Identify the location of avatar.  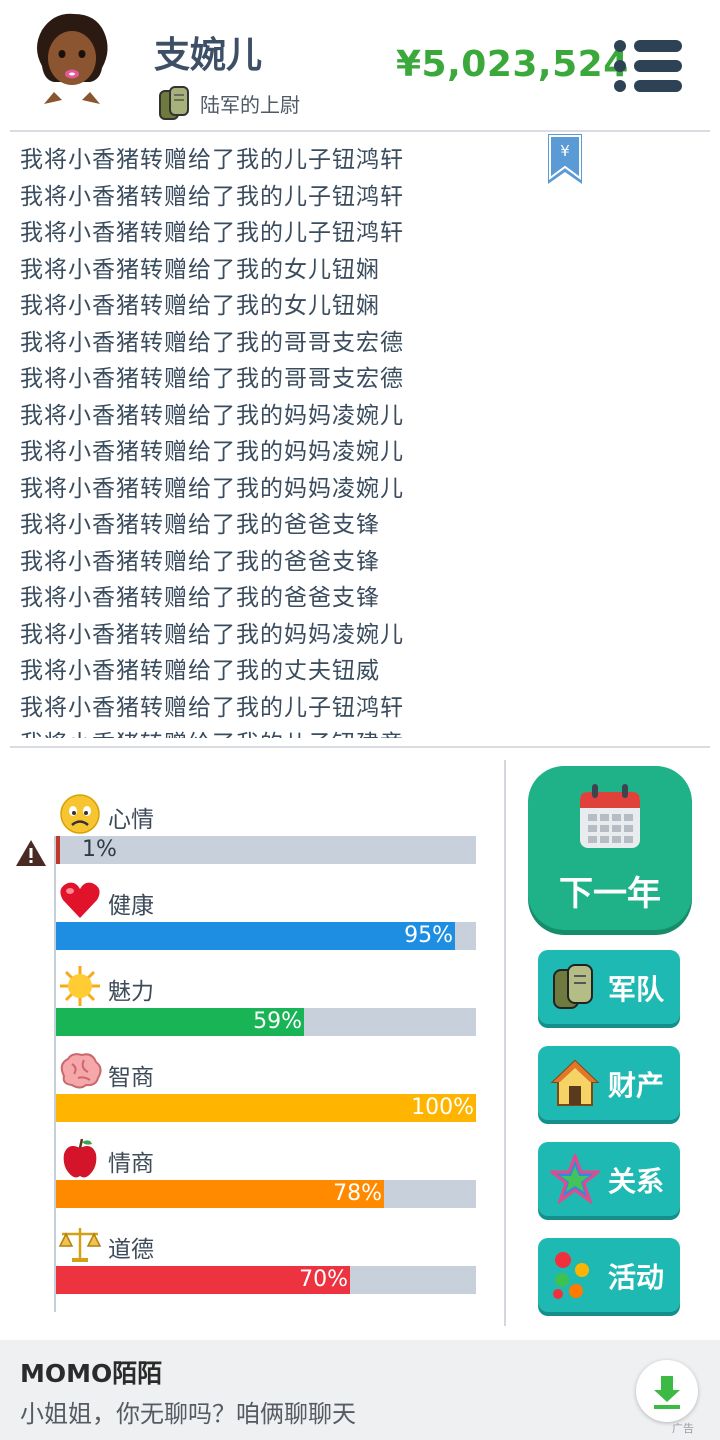
(72, 60).